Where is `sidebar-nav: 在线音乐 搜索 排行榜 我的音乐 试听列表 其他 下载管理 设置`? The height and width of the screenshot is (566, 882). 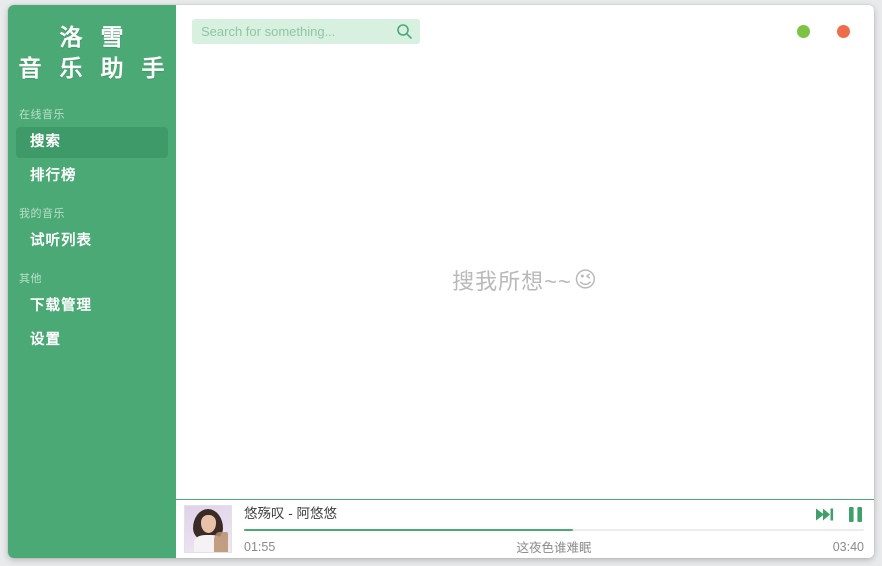
sidebar-nav: 在线音乐 搜索 排行榜 我的音乐 试听列表 其他 下载管理 设置 is located at coordinates (92, 233).